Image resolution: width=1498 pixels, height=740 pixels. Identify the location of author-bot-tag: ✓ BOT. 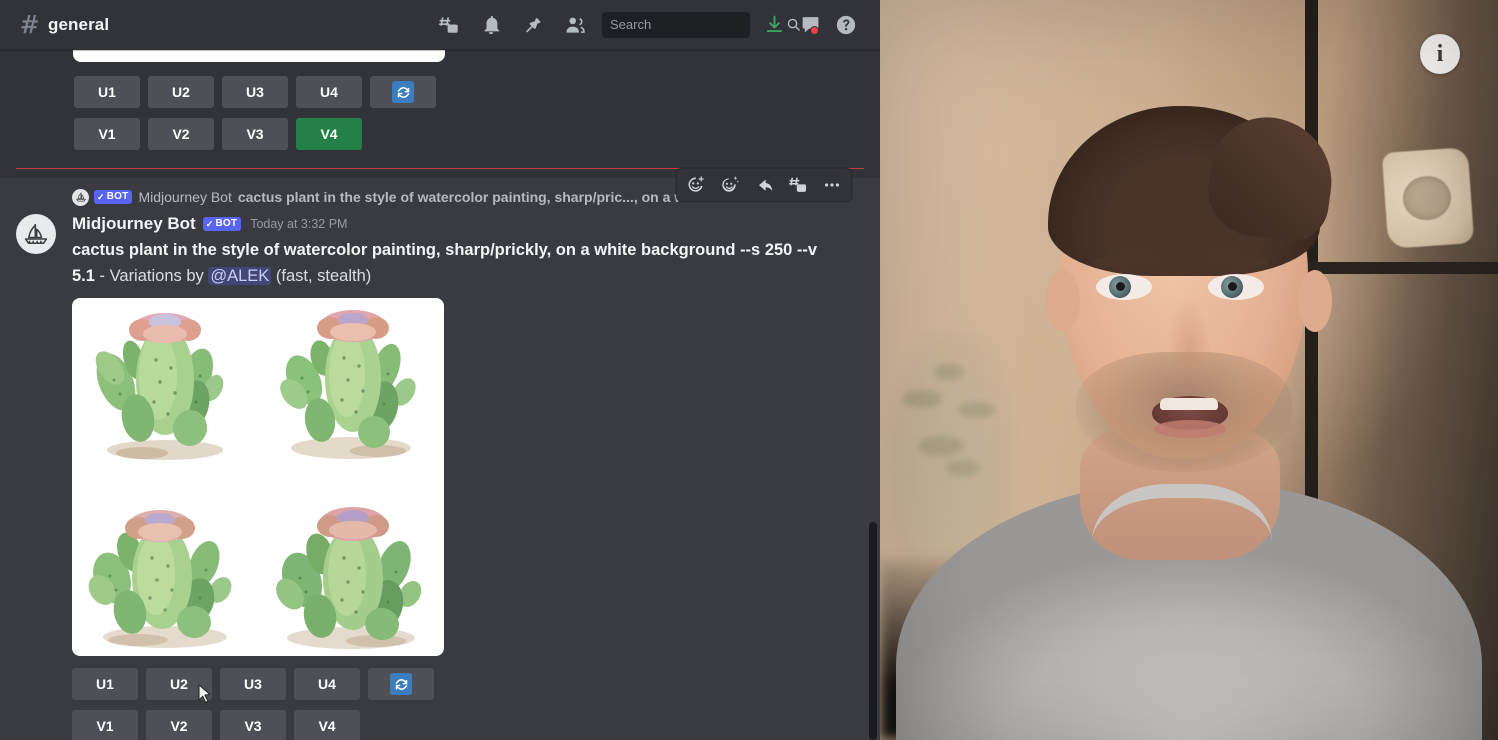
(222, 224).